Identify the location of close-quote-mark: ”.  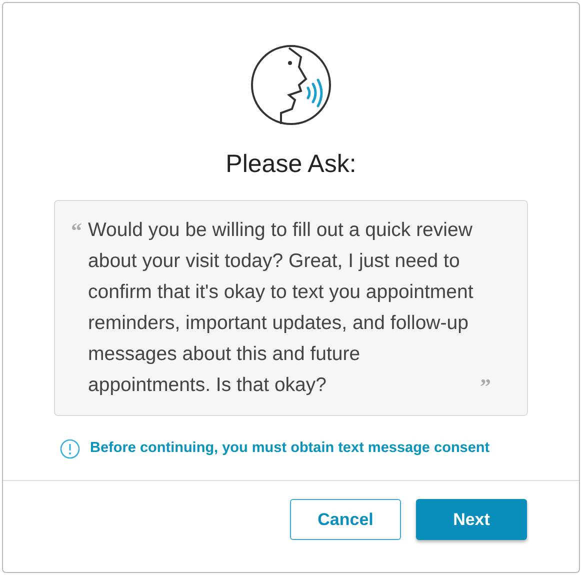
(485, 387).